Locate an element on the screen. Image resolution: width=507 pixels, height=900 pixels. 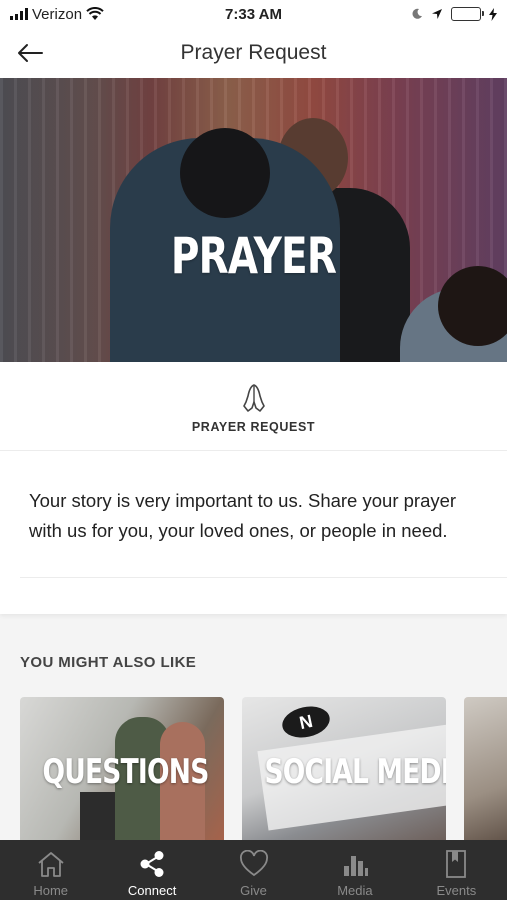
also-like-heading: YOU MIGHT ALSO LIKE is located at coordinates (108, 662).